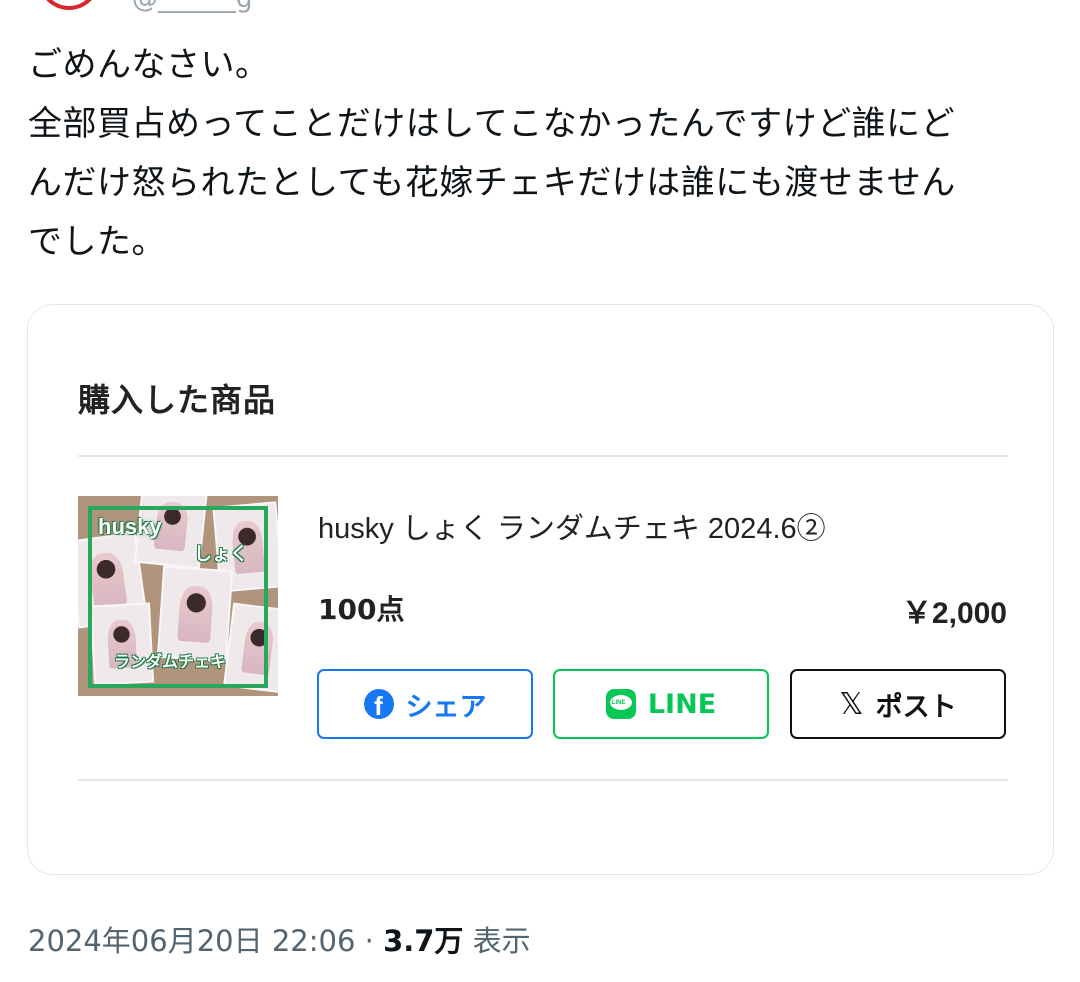  What do you see at coordinates (361, 609) in the screenshot?
I see `product-quantity: 100点` at bounding box center [361, 609].